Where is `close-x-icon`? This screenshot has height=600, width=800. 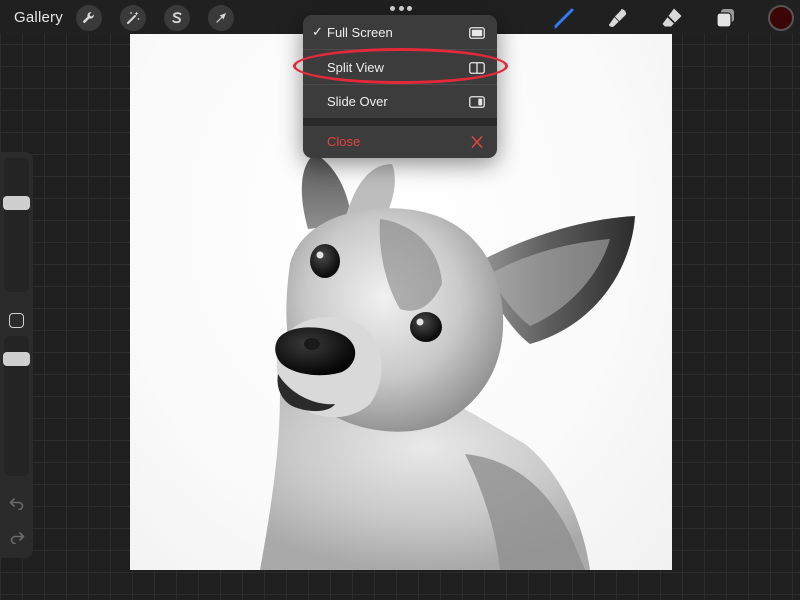 close-x-icon is located at coordinates (477, 141).